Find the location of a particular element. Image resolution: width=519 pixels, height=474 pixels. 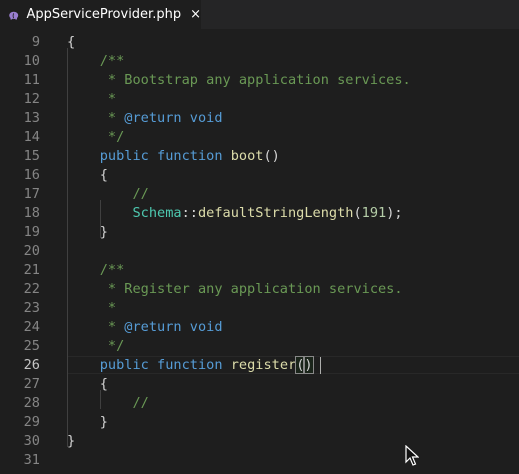

code-line: 9{ is located at coordinates (259, 42).